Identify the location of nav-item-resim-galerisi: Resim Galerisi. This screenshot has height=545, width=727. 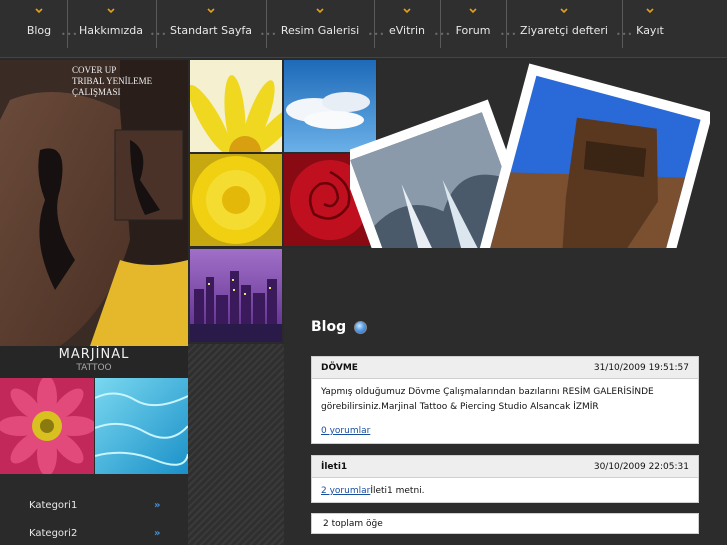
(320, 29).